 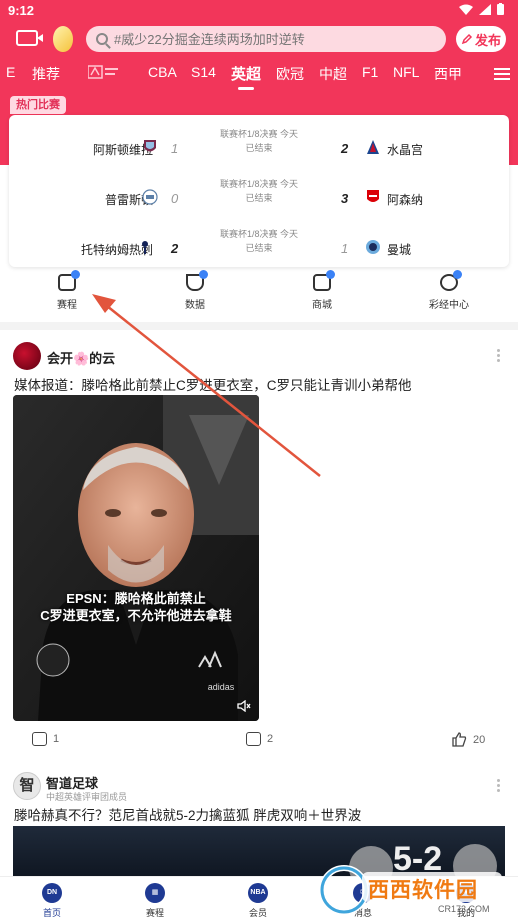 What do you see at coordinates (405, 200) in the screenshot?
I see `away-team: 阿森纳` at bounding box center [405, 200].